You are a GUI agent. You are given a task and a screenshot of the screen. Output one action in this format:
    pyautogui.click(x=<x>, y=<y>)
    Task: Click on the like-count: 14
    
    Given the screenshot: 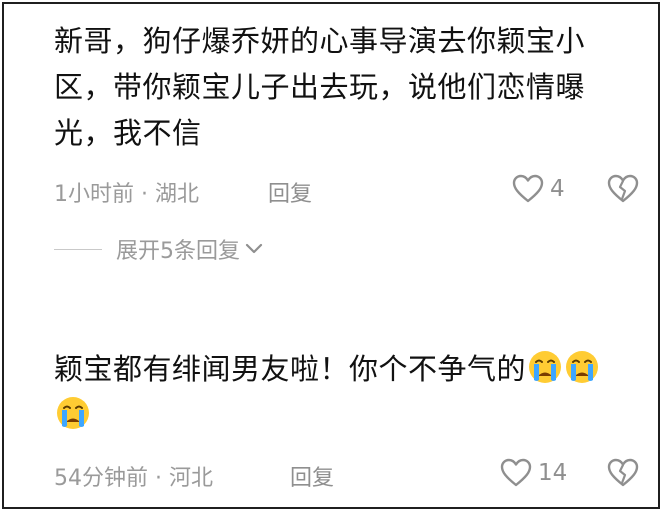 What is the action you would take?
    pyautogui.click(x=553, y=473)
    